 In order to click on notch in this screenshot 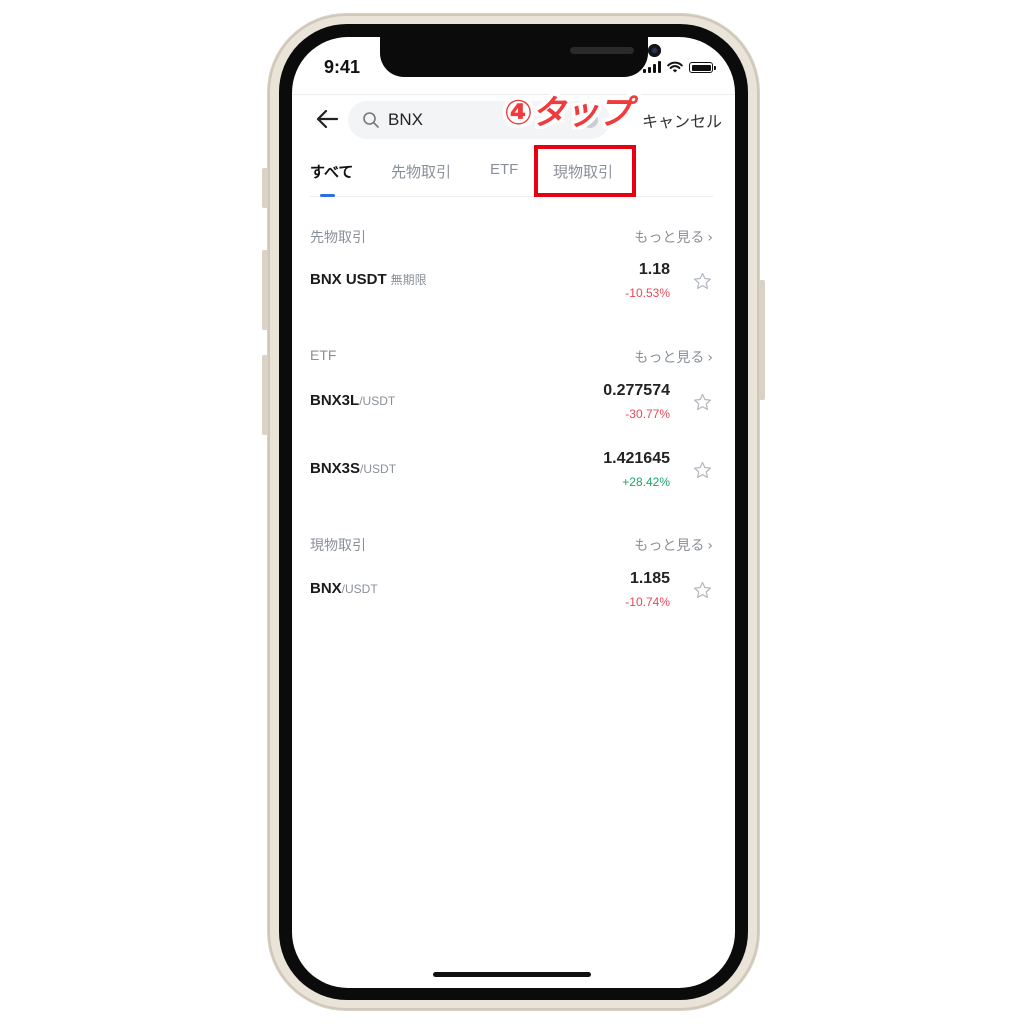, I will do `click(520, 57)`.